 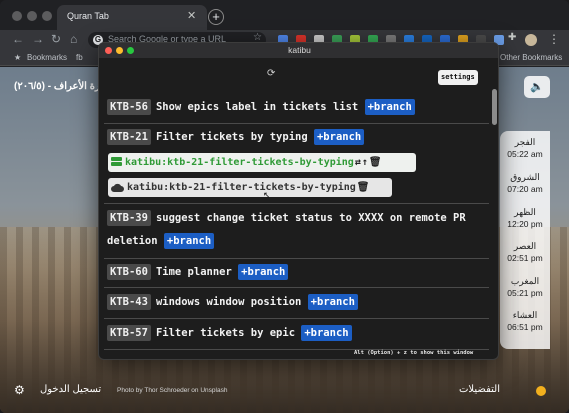 What do you see at coordinates (73, 39) in the screenshot?
I see `home-icon: ⌂` at bounding box center [73, 39].